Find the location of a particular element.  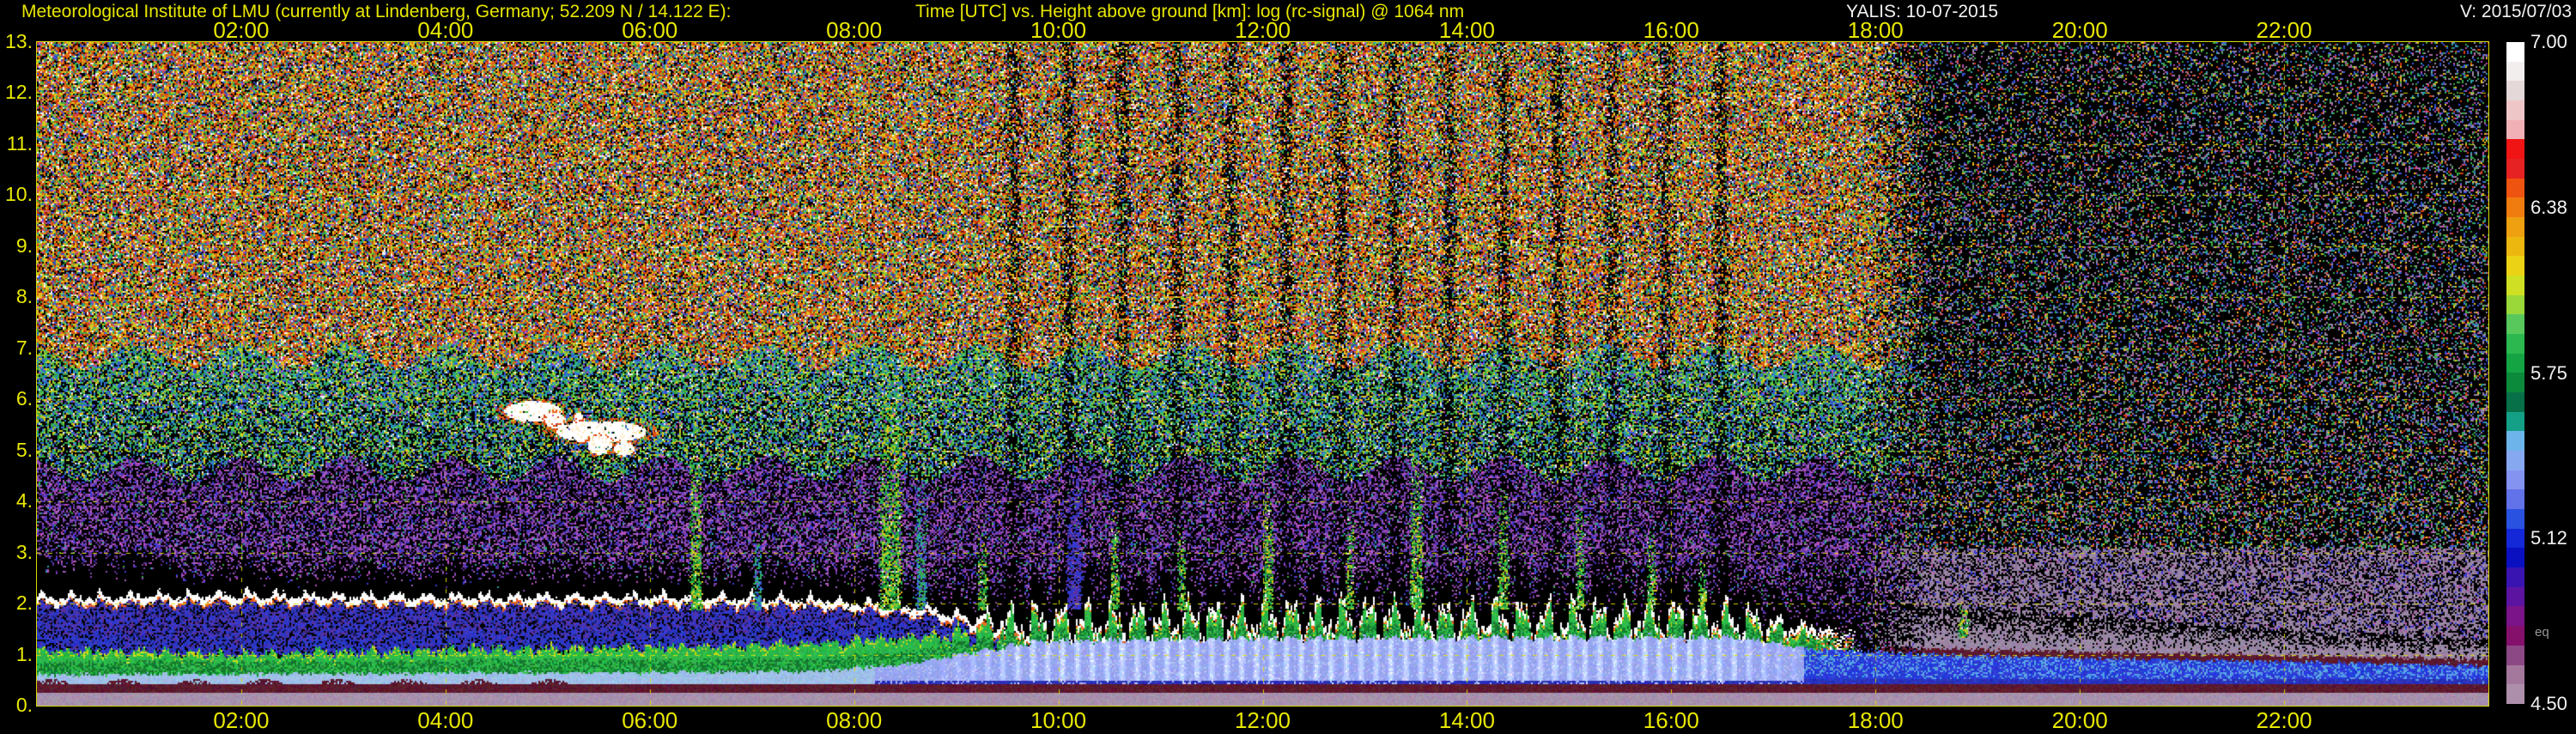

colorbar-tick-label: 7.00 is located at coordinates (2548, 41).